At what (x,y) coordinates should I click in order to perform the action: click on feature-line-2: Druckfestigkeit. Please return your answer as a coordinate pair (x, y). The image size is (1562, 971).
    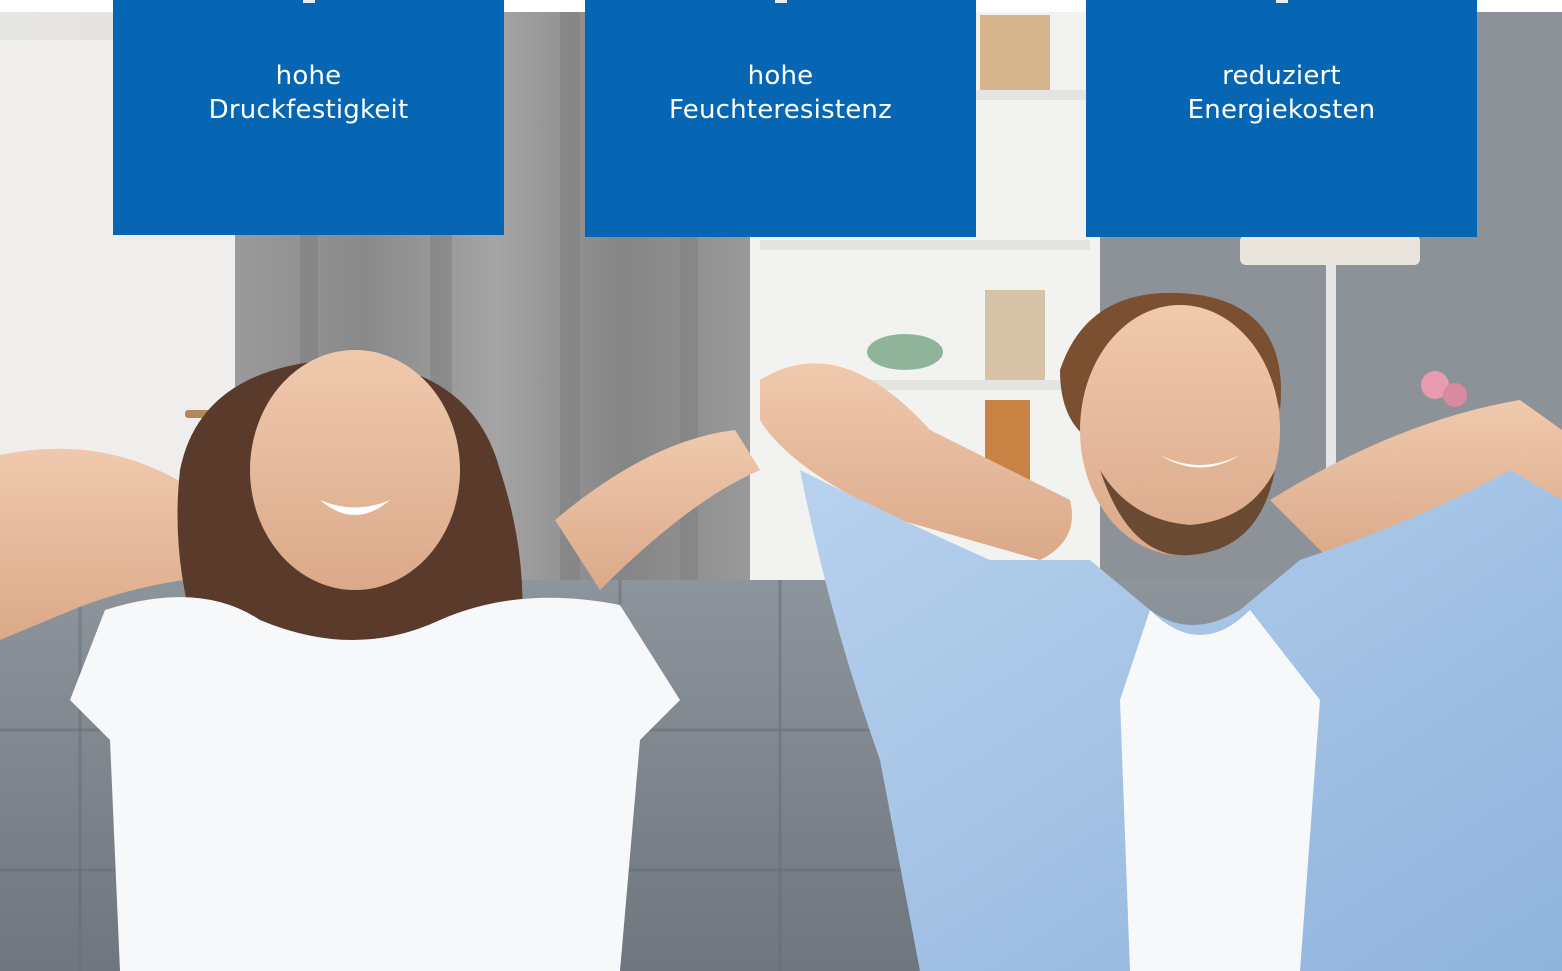
    Looking at the image, I should click on (308, 110).